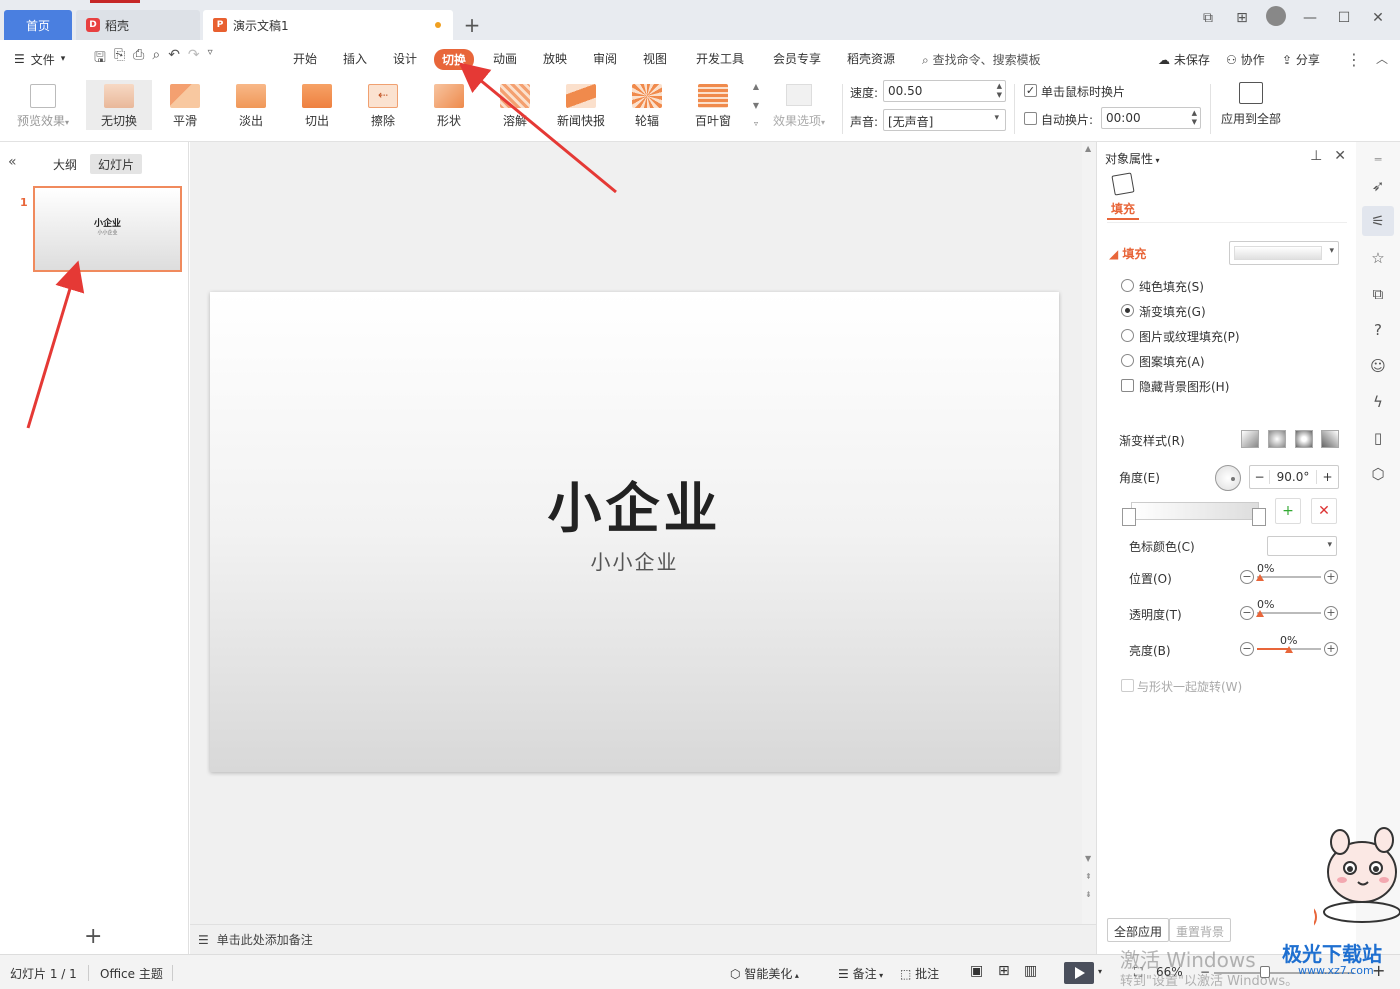  Describe the element at coordinates (39, 59) in the screenshot. I see `file-menu: ☰ 文件 ▾` at that location.